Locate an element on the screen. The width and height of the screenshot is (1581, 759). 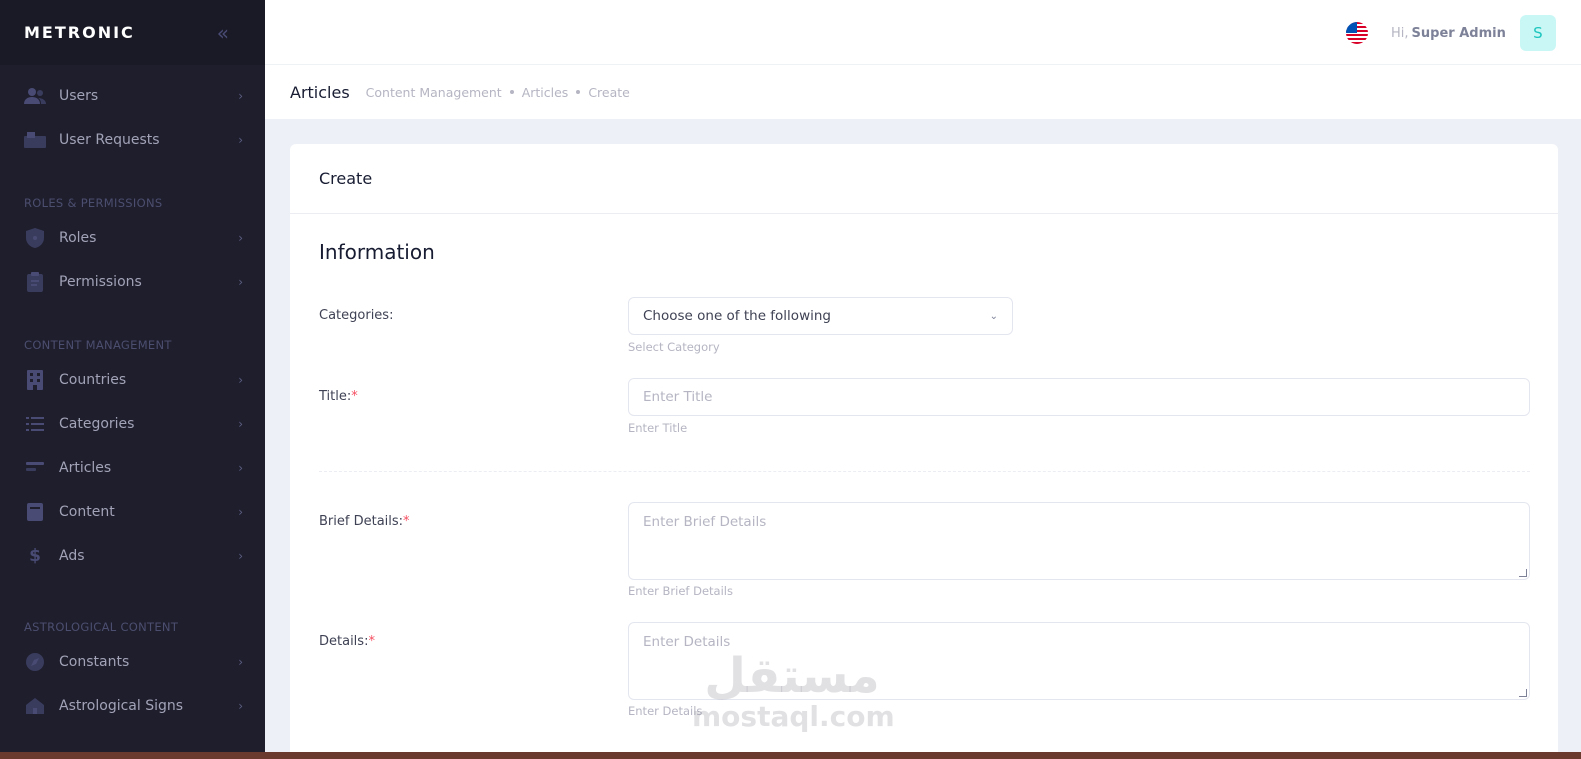
brief-details-placeholder: Enter Brief Details is located at coordinates (705, 522).